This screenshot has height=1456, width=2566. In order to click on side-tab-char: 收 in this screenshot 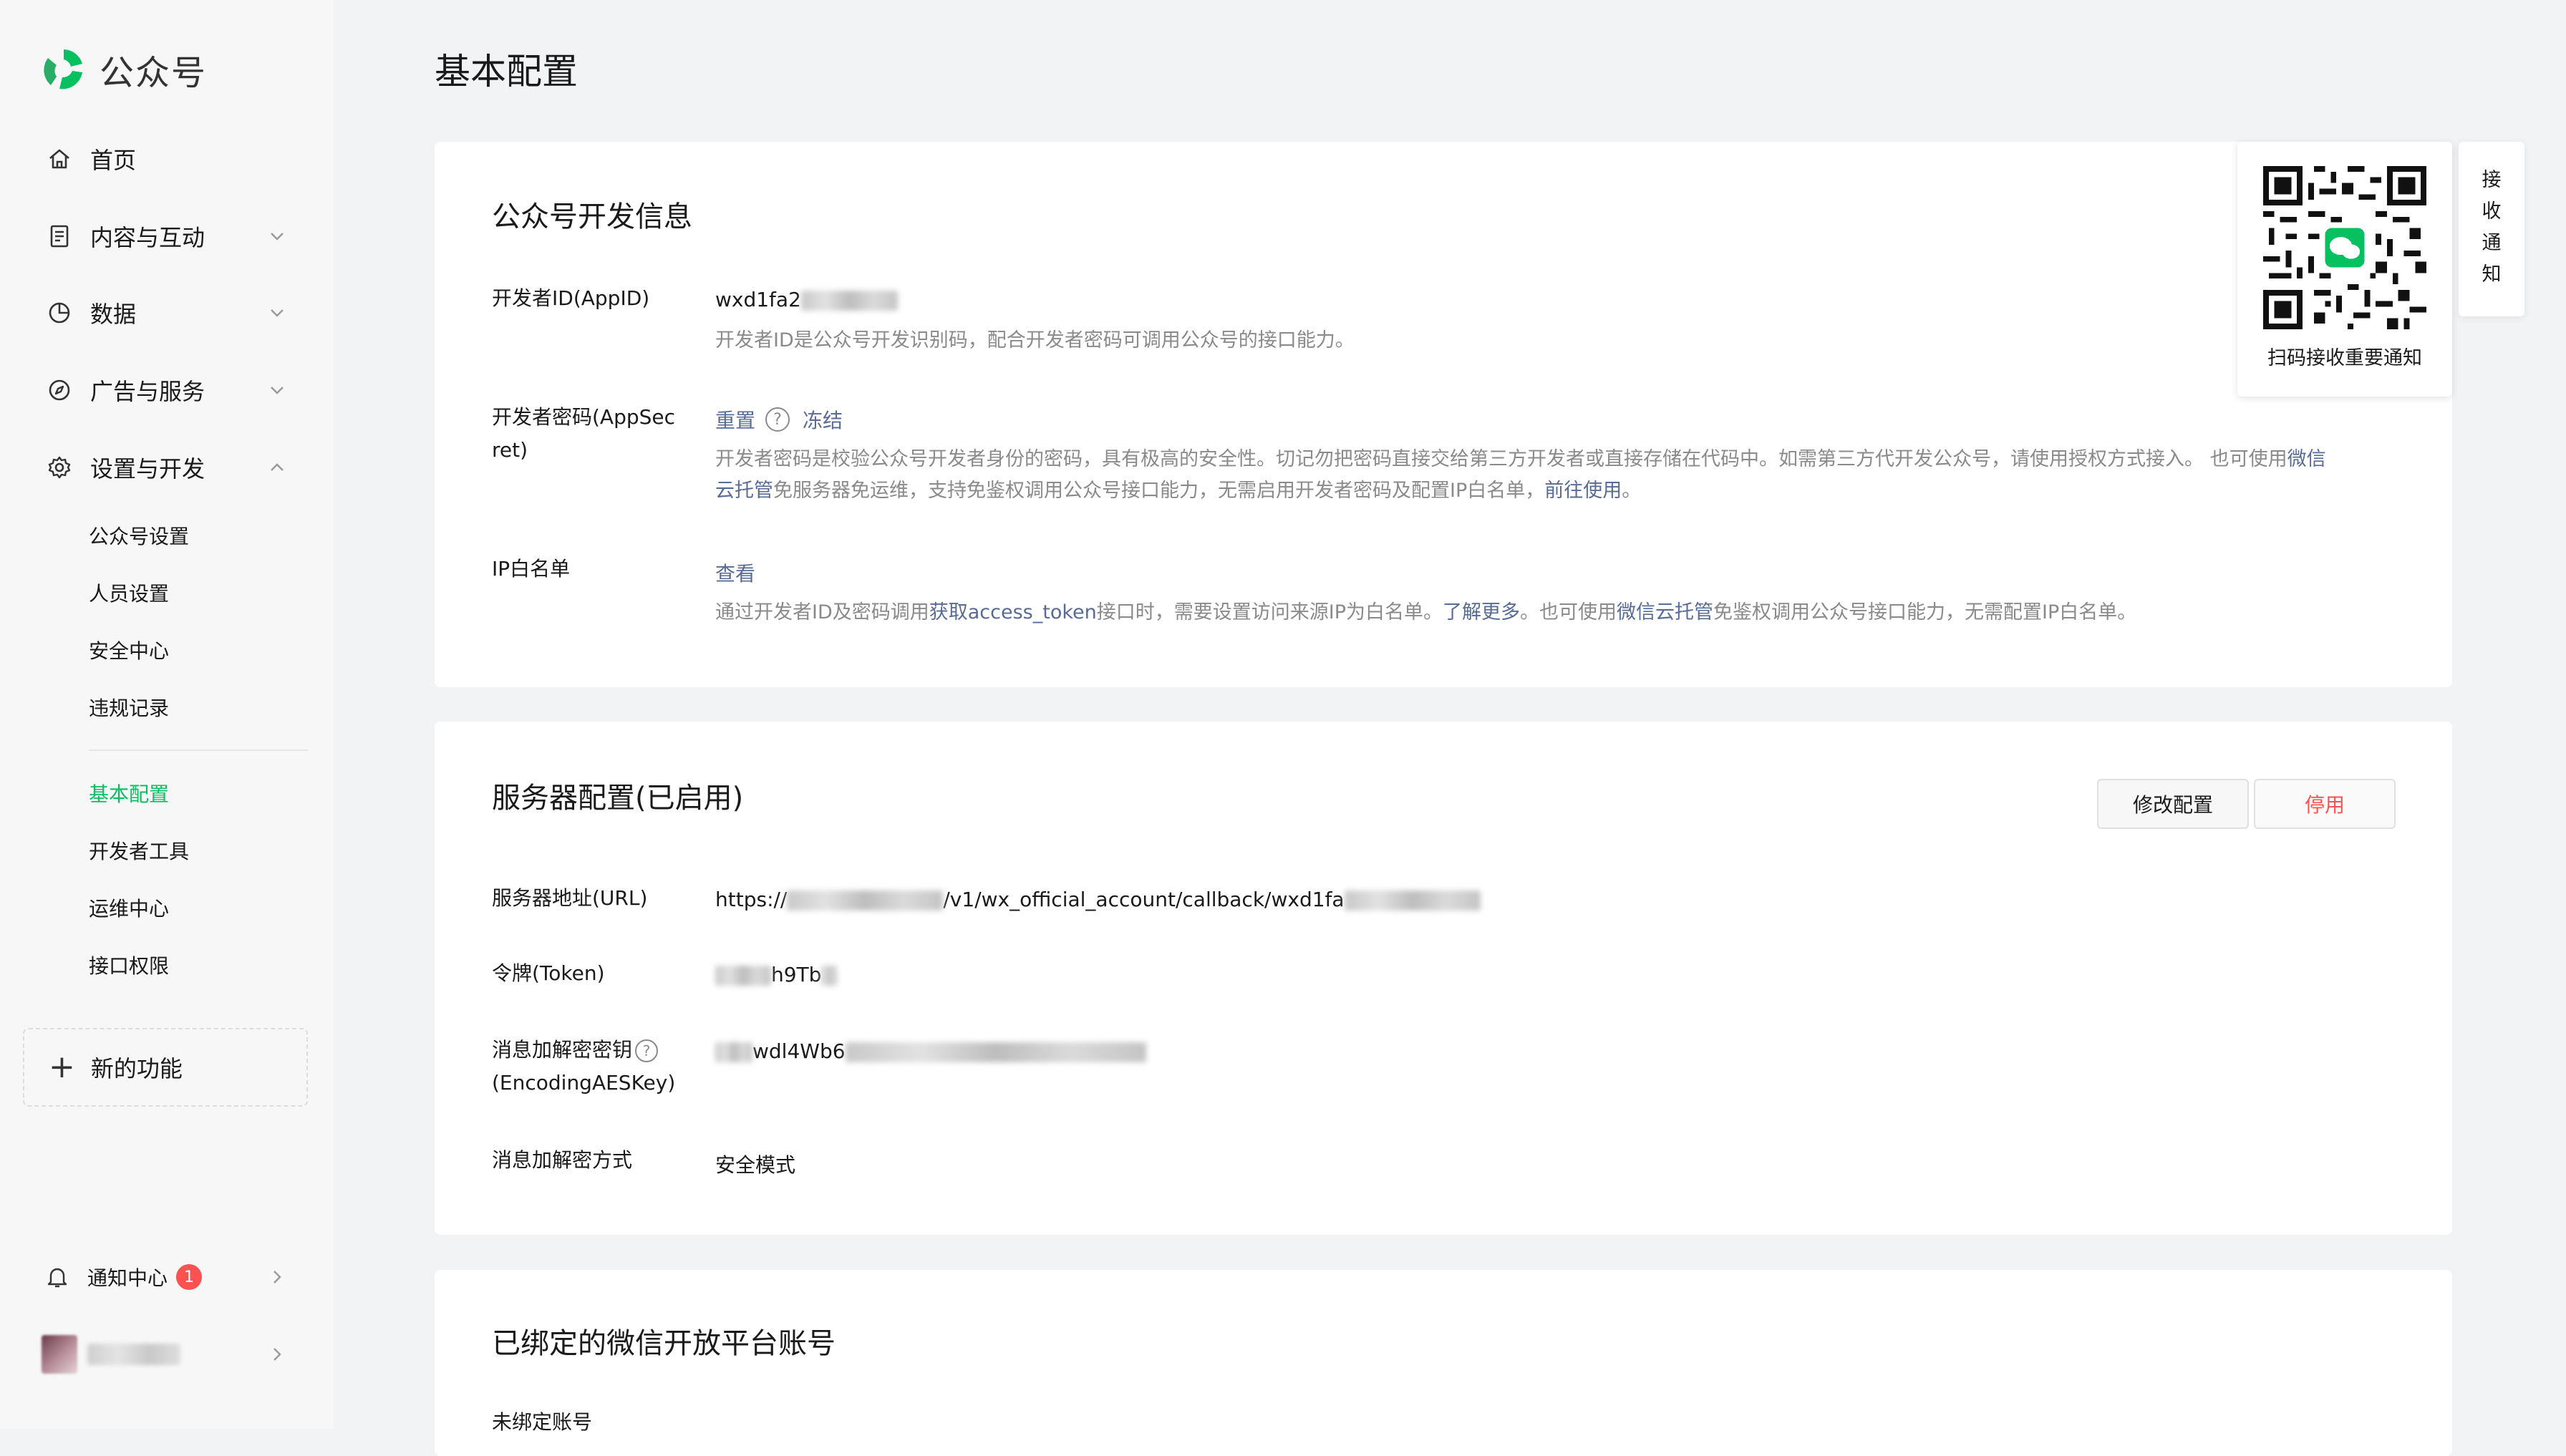, I will do `click(2492, 211)`.